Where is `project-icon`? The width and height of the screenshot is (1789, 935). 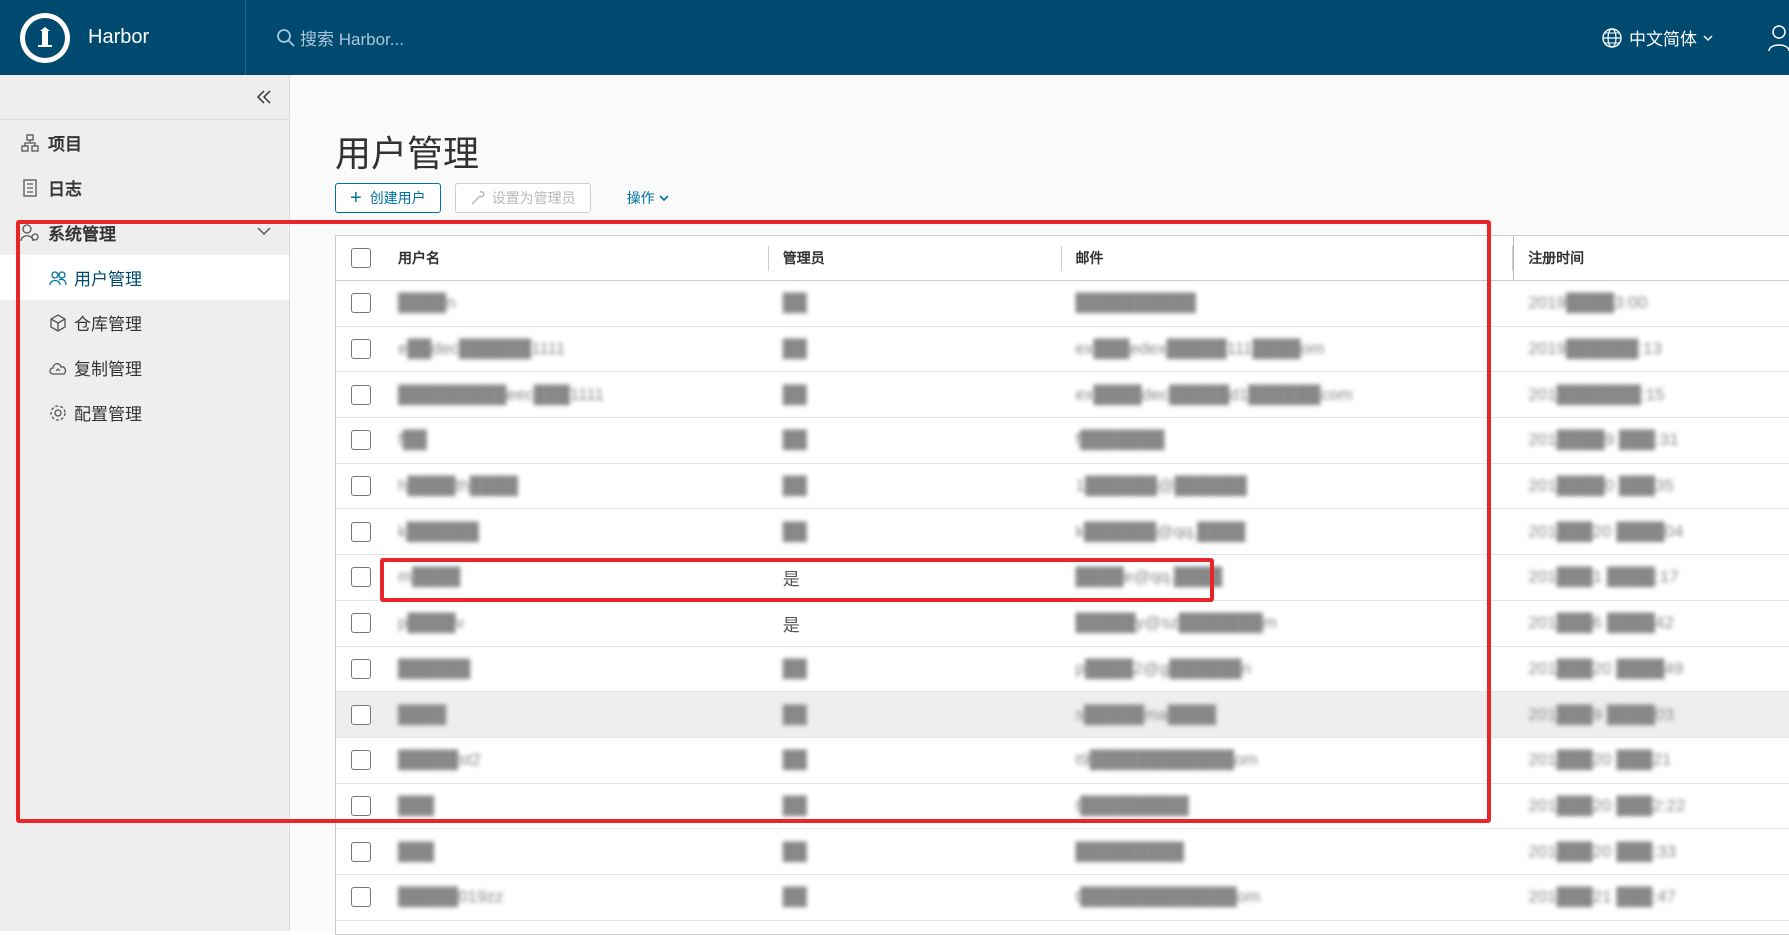 project-icon is located at coordinates (30, 143).